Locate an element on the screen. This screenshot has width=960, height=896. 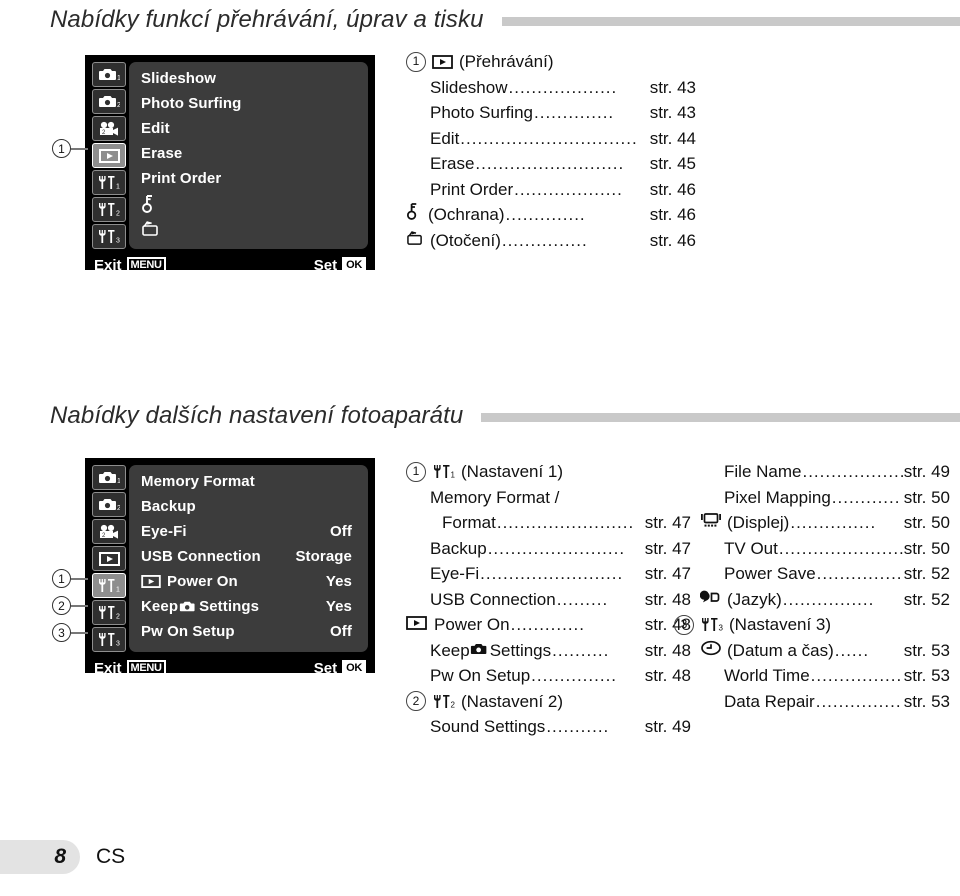
wrench1-icon: 1 is located at coordinates (109, 182).